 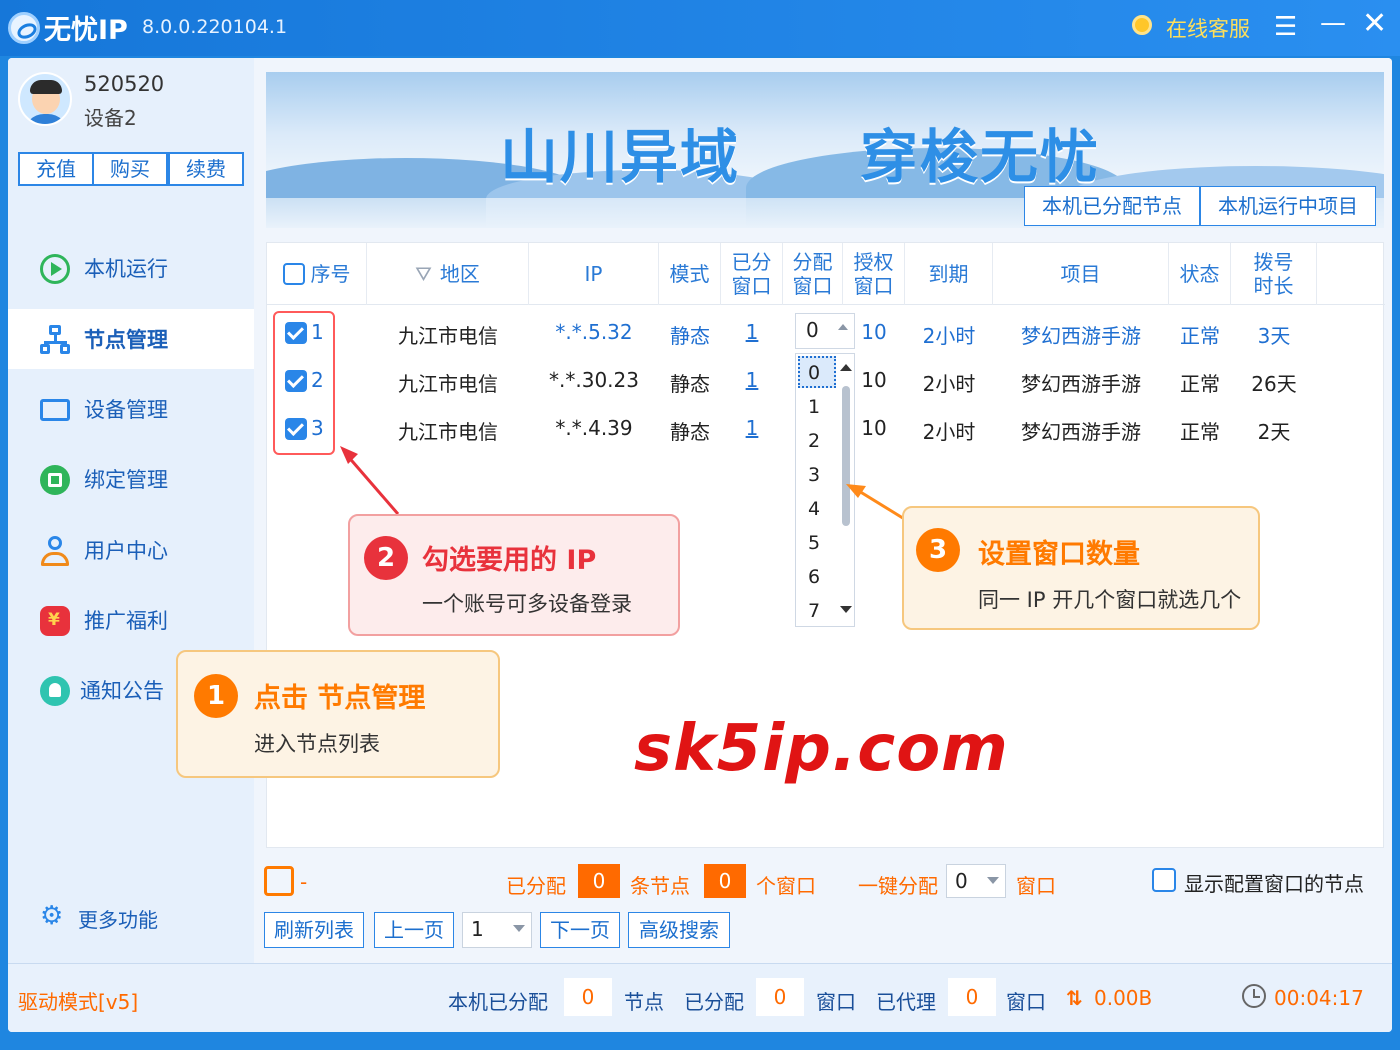 I want to click on customer-service-icon, so click(x=1142, y=25).